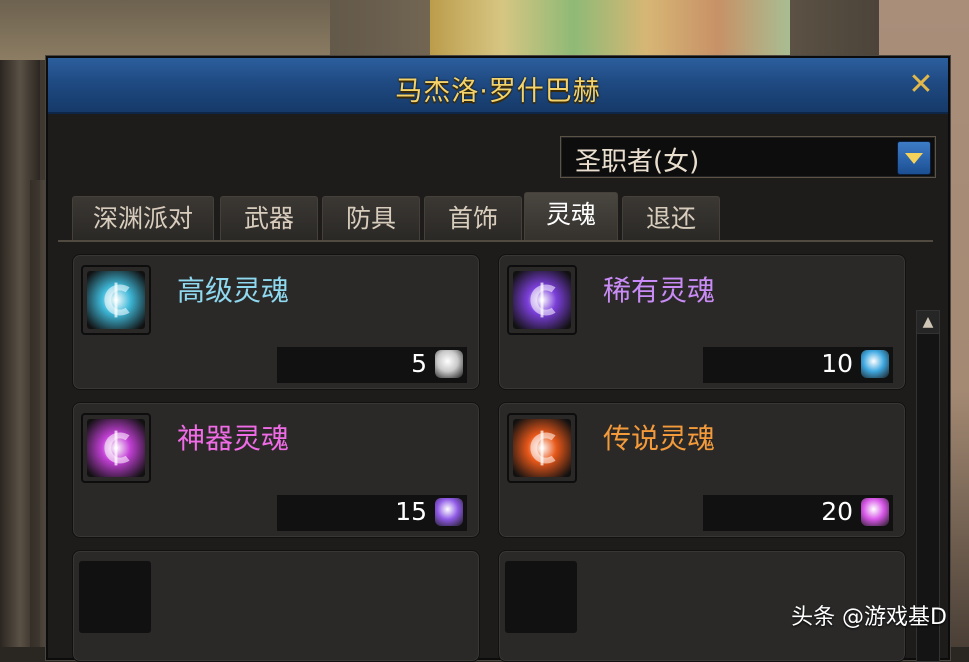 The height and width of the screenshot is (662, 969). What do you see at coordinates (449, 512) in the screenshot?
I see `purple-soul-currency-icon` at bounding box center [449, 512].